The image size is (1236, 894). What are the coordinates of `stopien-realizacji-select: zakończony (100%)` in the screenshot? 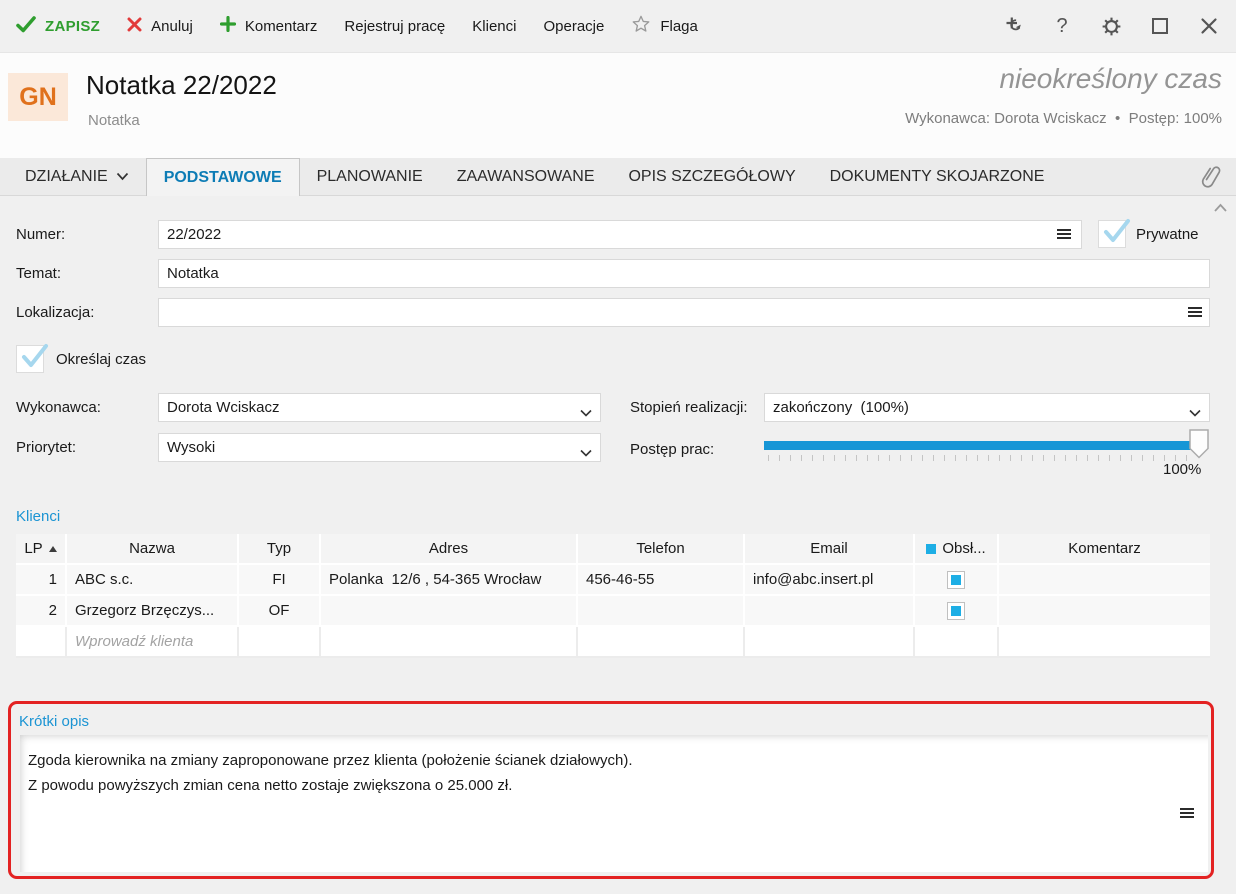 It's located at (987, 407).